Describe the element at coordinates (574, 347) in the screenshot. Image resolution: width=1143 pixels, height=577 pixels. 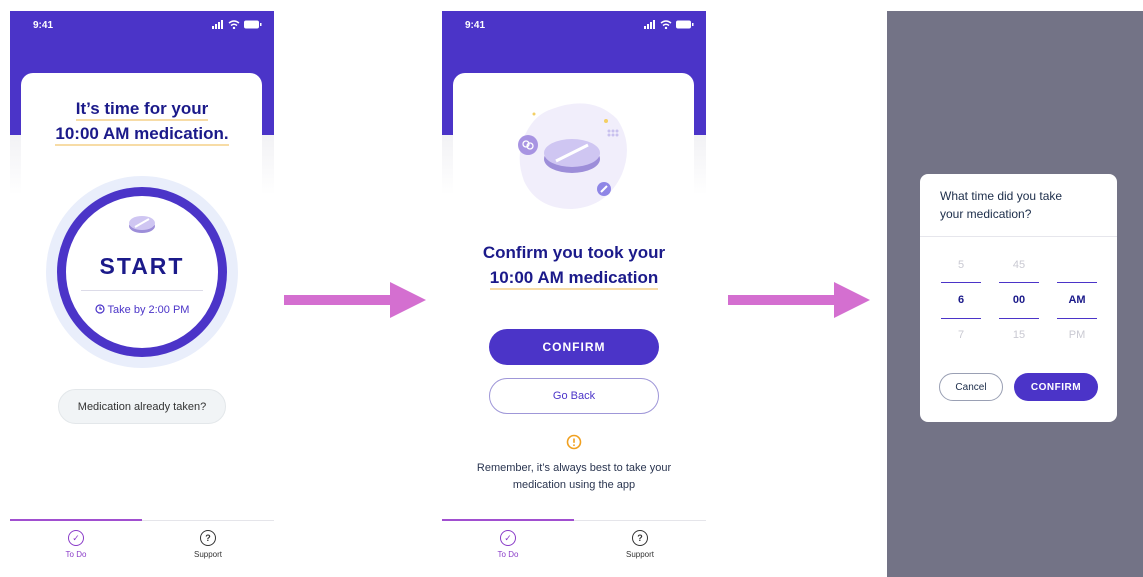
I see `confirm-button: CONFIRM` at that location.